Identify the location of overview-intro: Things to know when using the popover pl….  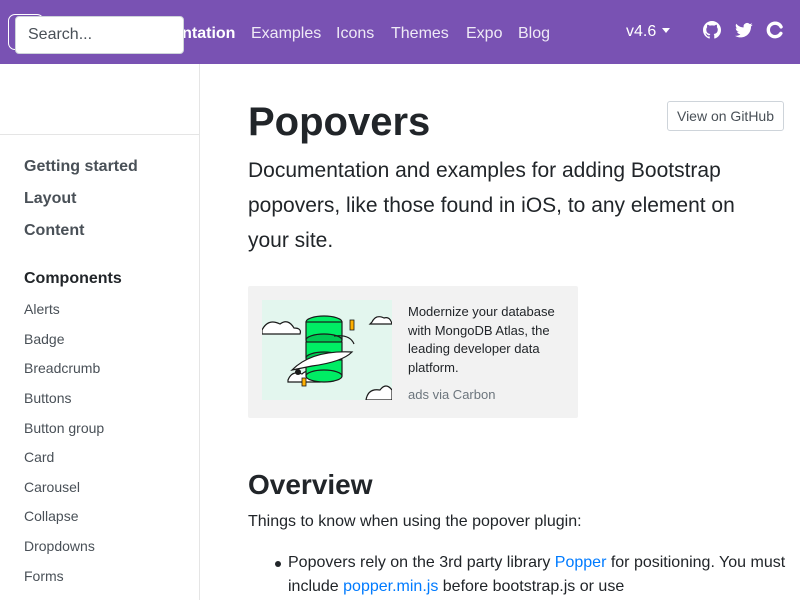
(415, 521).